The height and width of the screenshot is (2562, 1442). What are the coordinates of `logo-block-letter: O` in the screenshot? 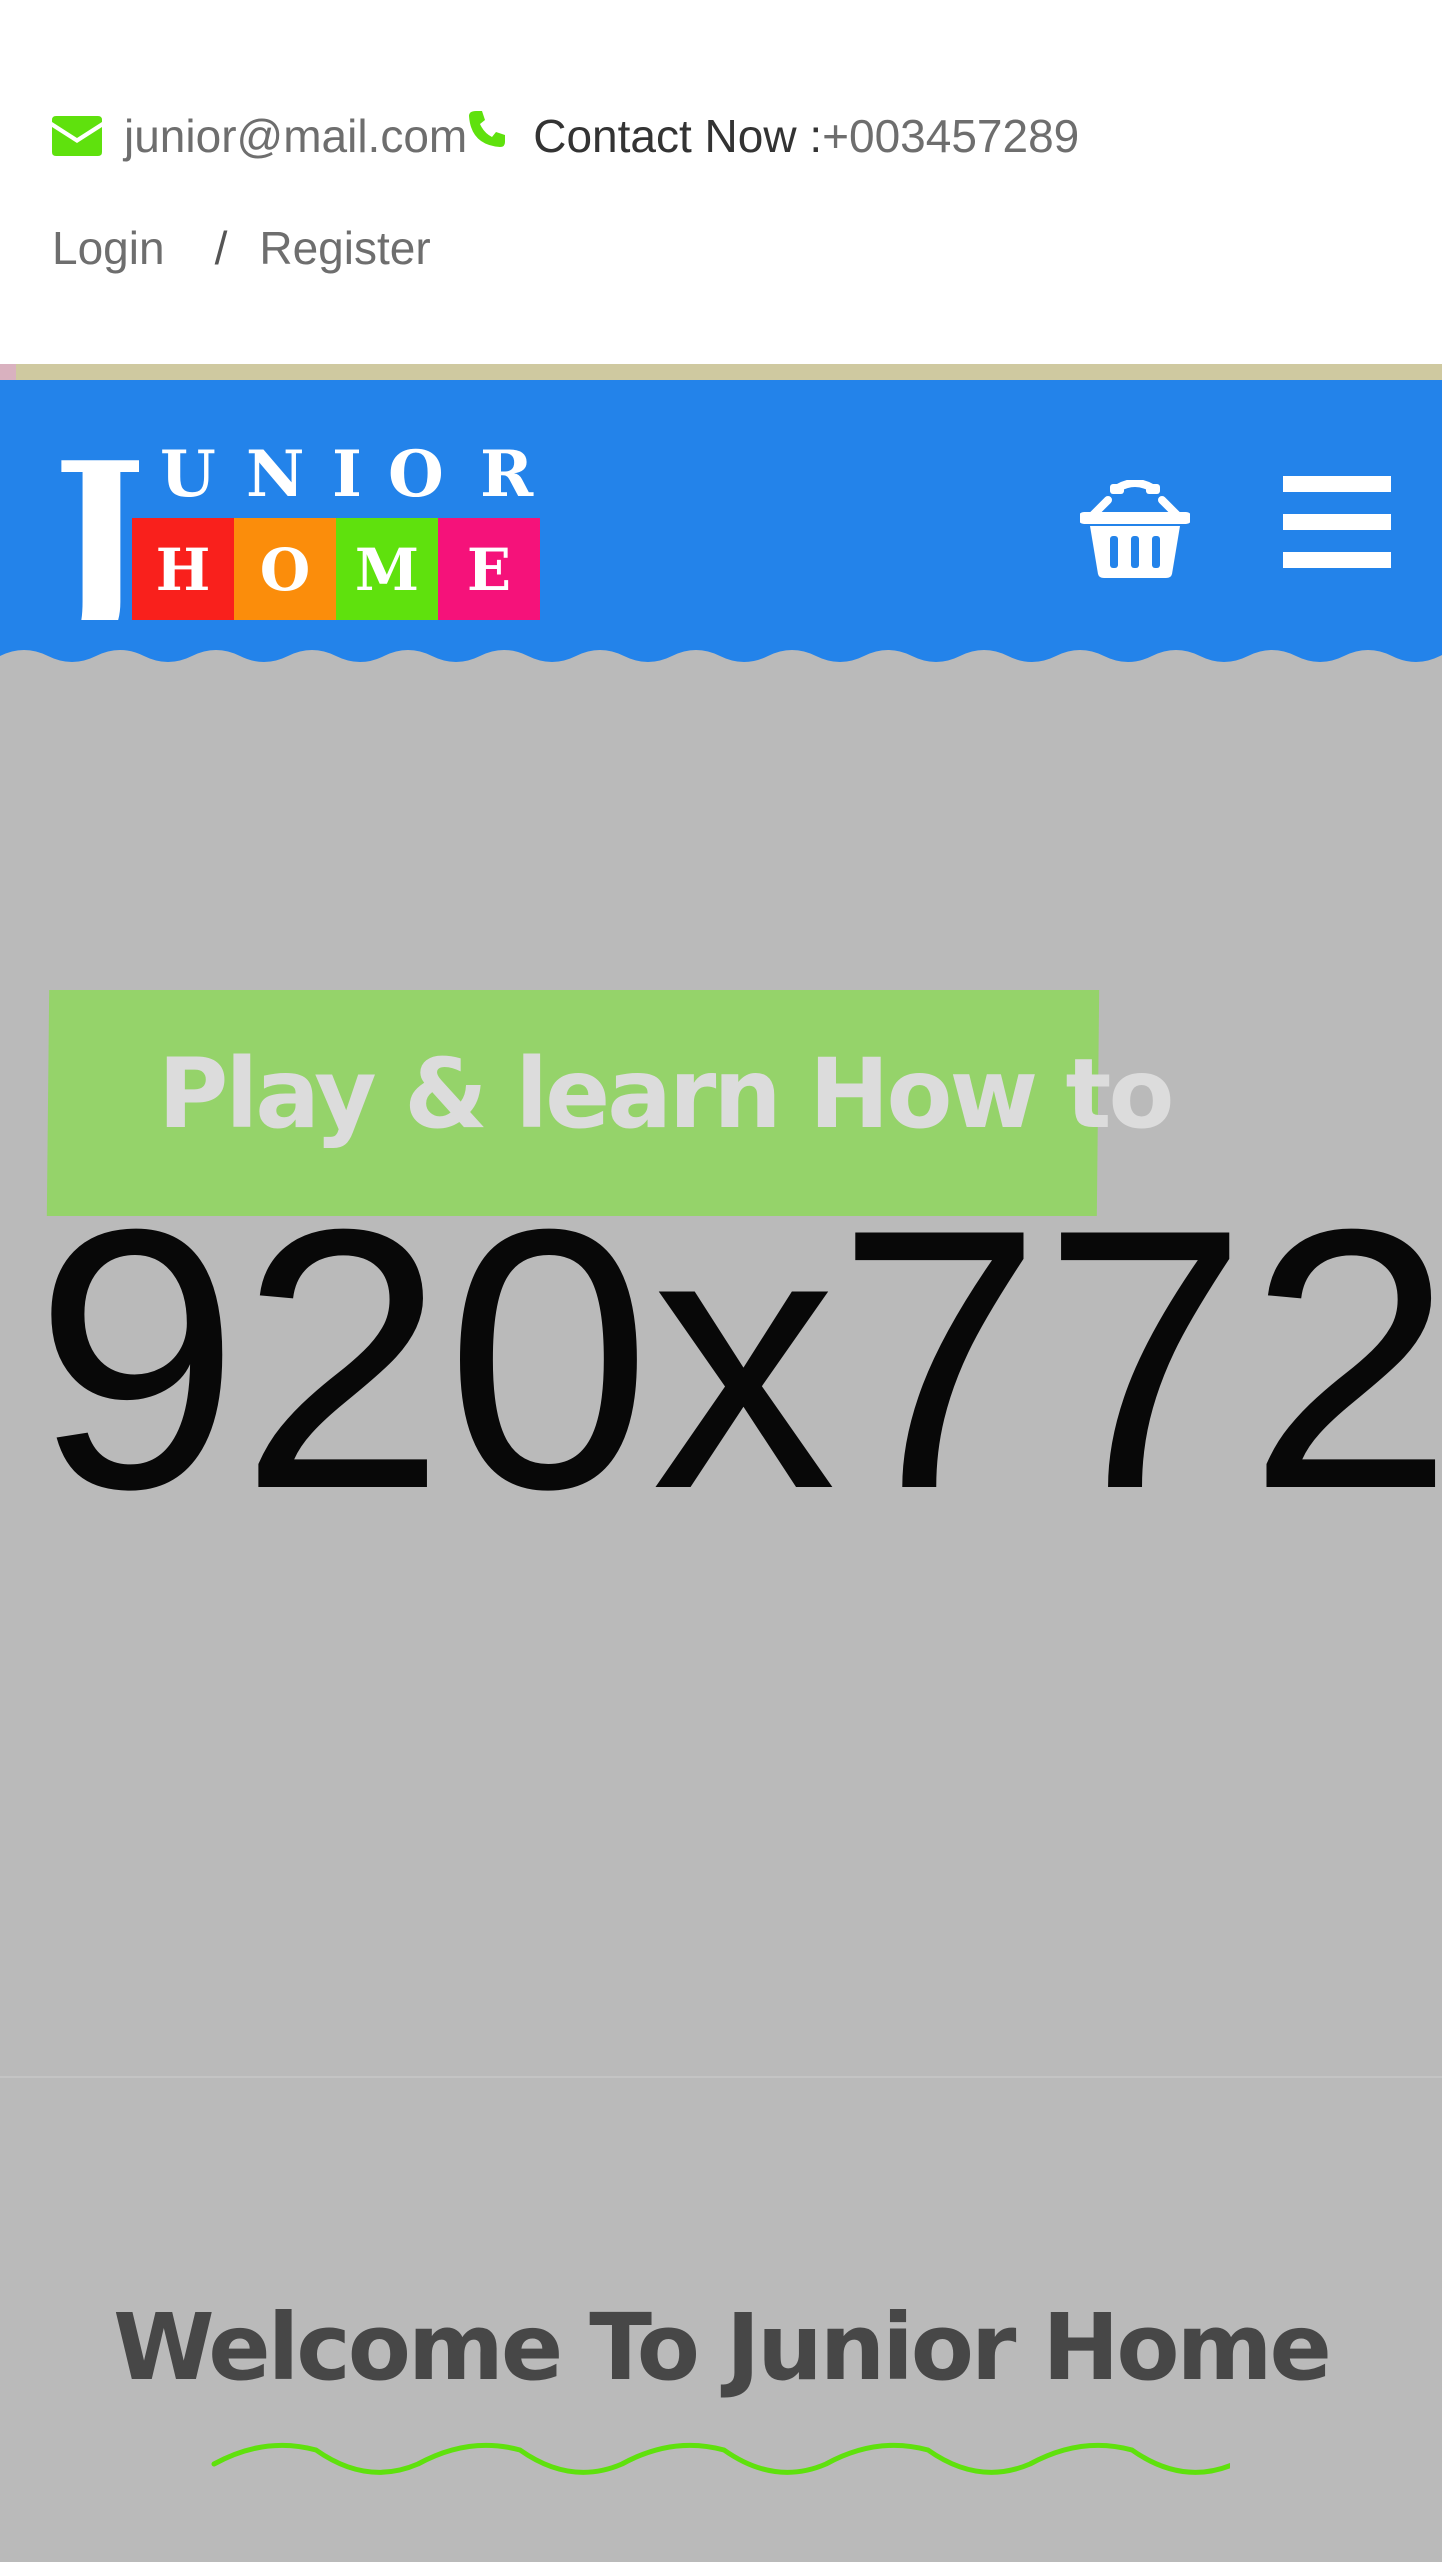 It's located at (285, 570).